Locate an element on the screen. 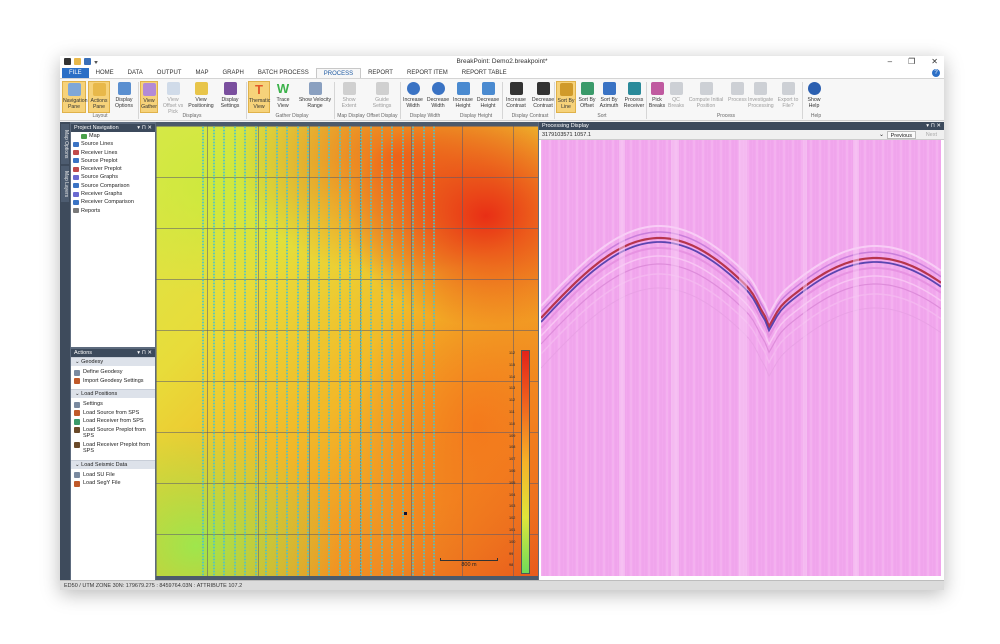 The height and width of the screenshot is (644, 1000). tab-report-item: REPORT ITEM is located at coordinates (427, 73).